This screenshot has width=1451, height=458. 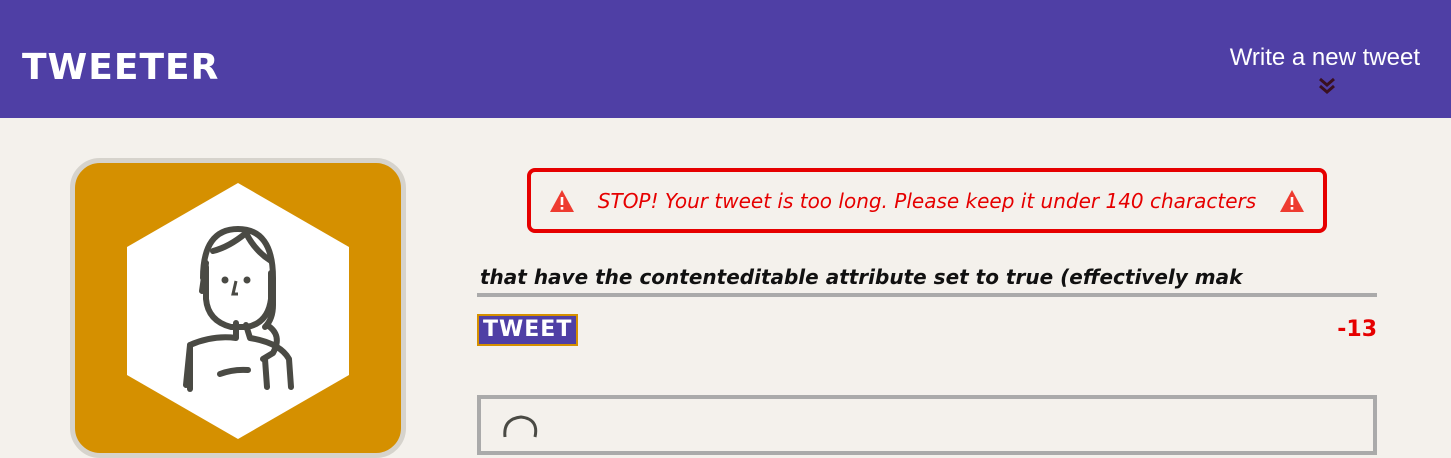 I want to click on write-new-tweet-label: Write a new tweet, so click(x=1325, y=57).